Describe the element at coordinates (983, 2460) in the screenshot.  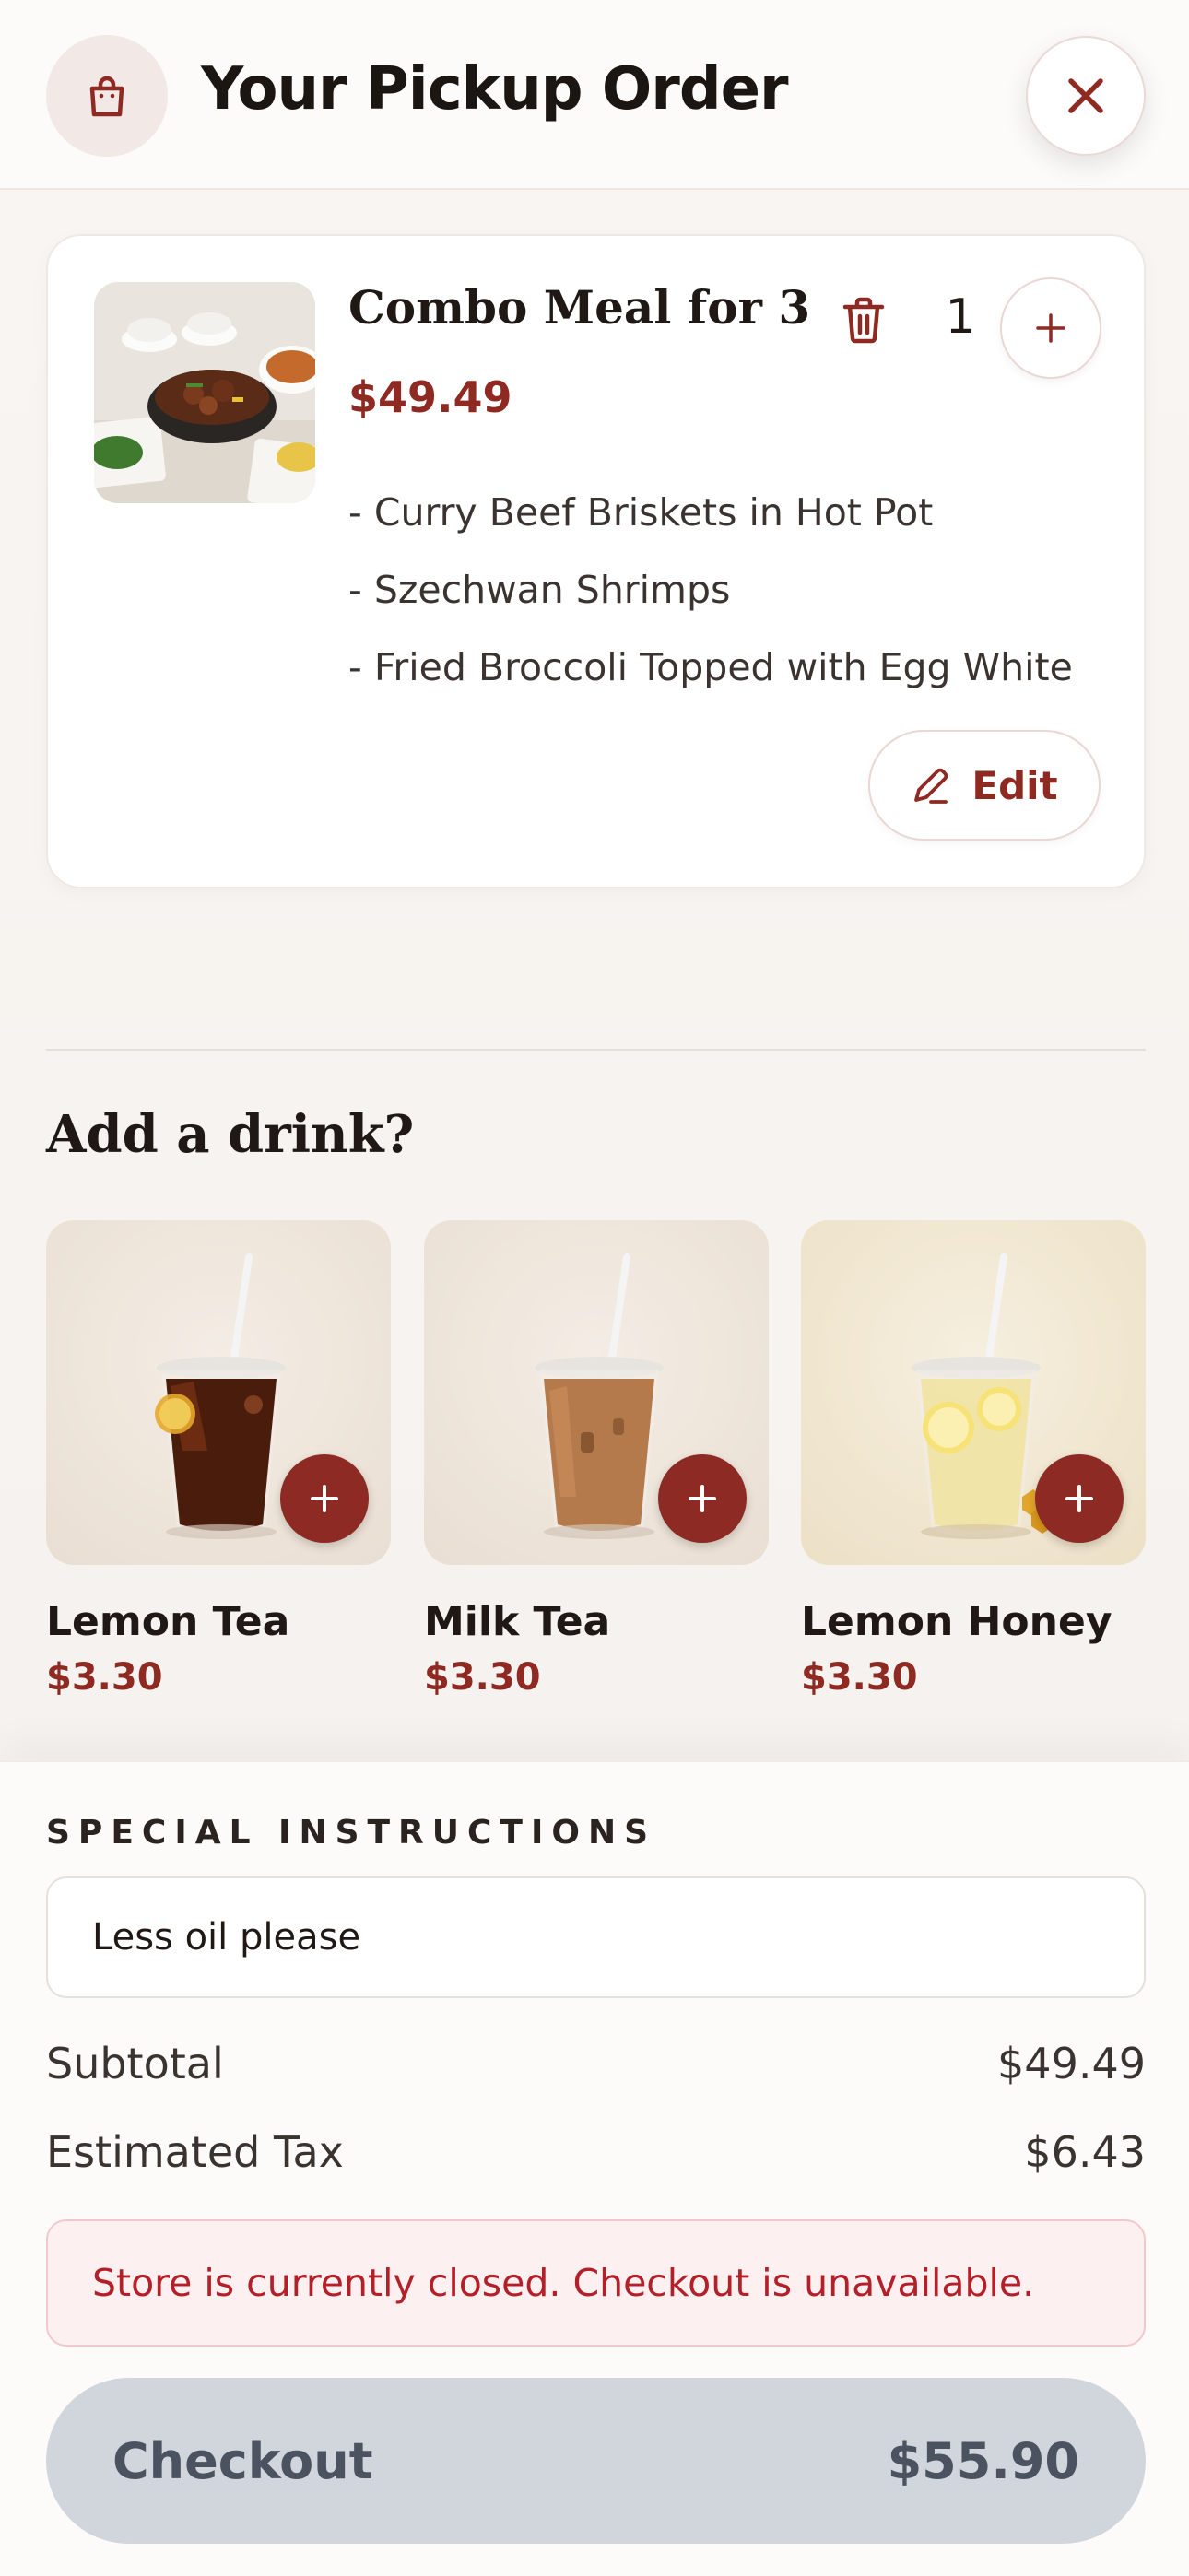
I see `checkout-total: $55.90` at that location.